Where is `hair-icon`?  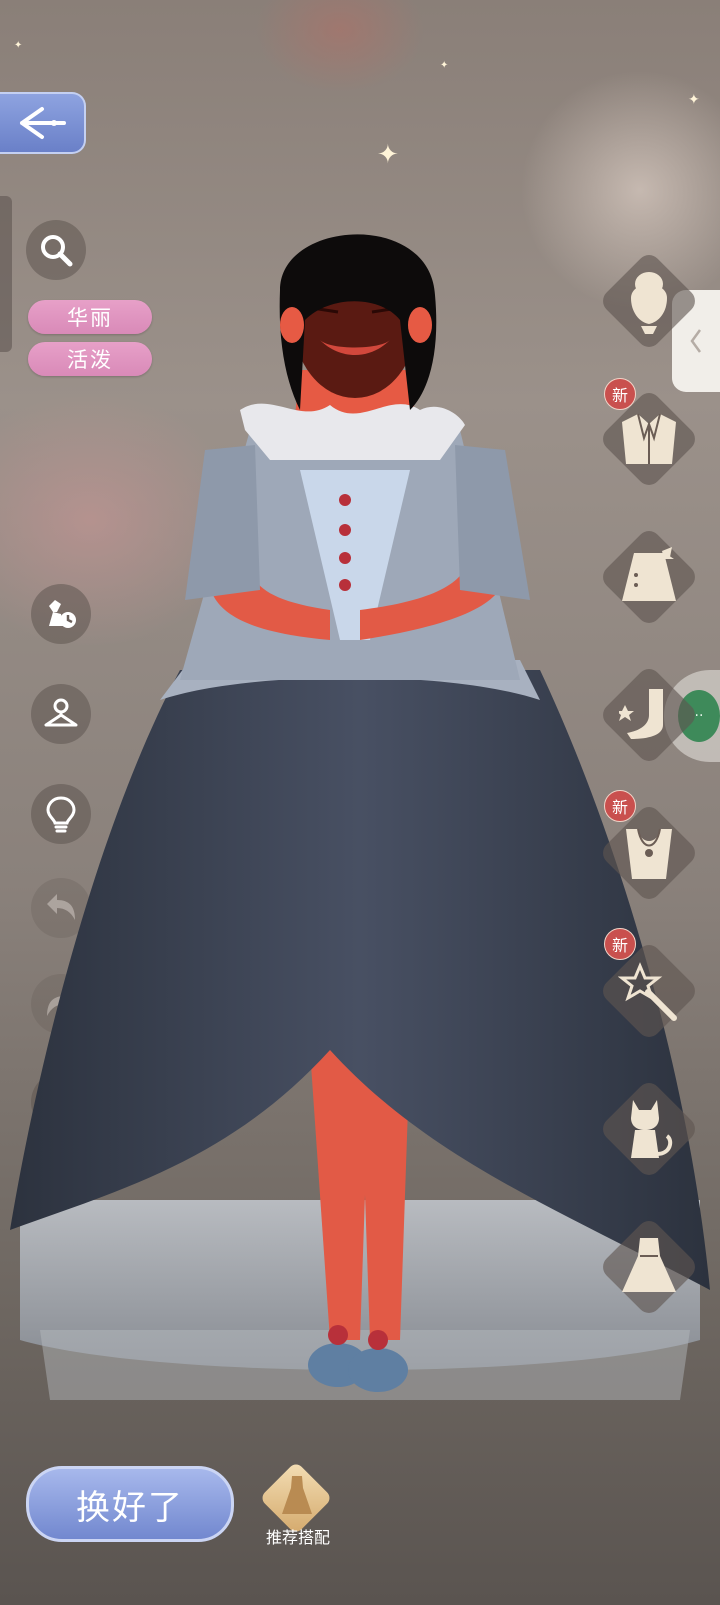 hair-icon is located at coordinates (649, 303).